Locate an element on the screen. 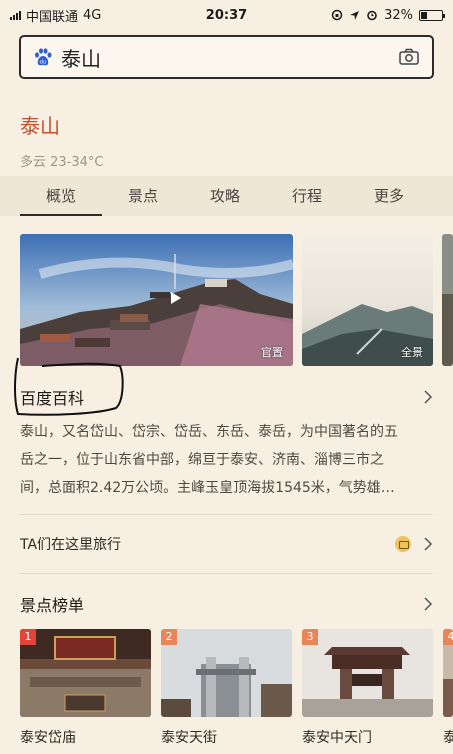  network-type: 4G is located at coordinates (92, 15).